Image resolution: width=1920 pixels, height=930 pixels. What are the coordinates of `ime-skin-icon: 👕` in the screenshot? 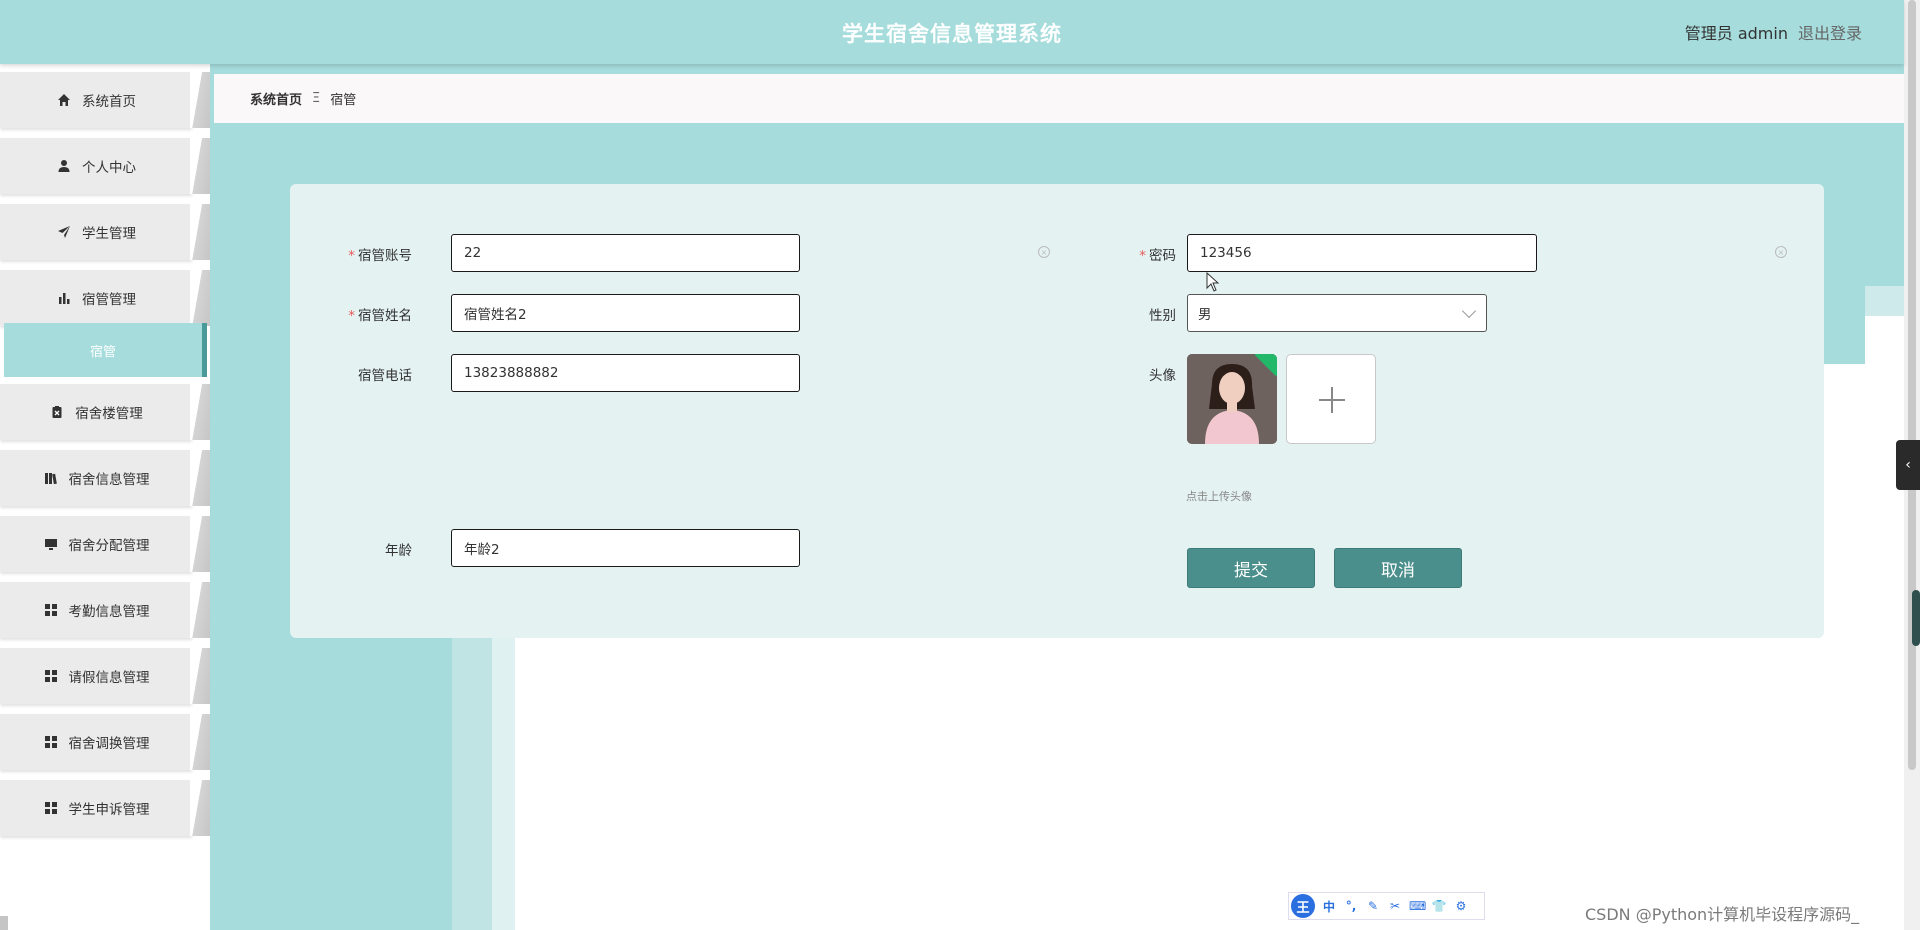 It's located at (1439, 906).